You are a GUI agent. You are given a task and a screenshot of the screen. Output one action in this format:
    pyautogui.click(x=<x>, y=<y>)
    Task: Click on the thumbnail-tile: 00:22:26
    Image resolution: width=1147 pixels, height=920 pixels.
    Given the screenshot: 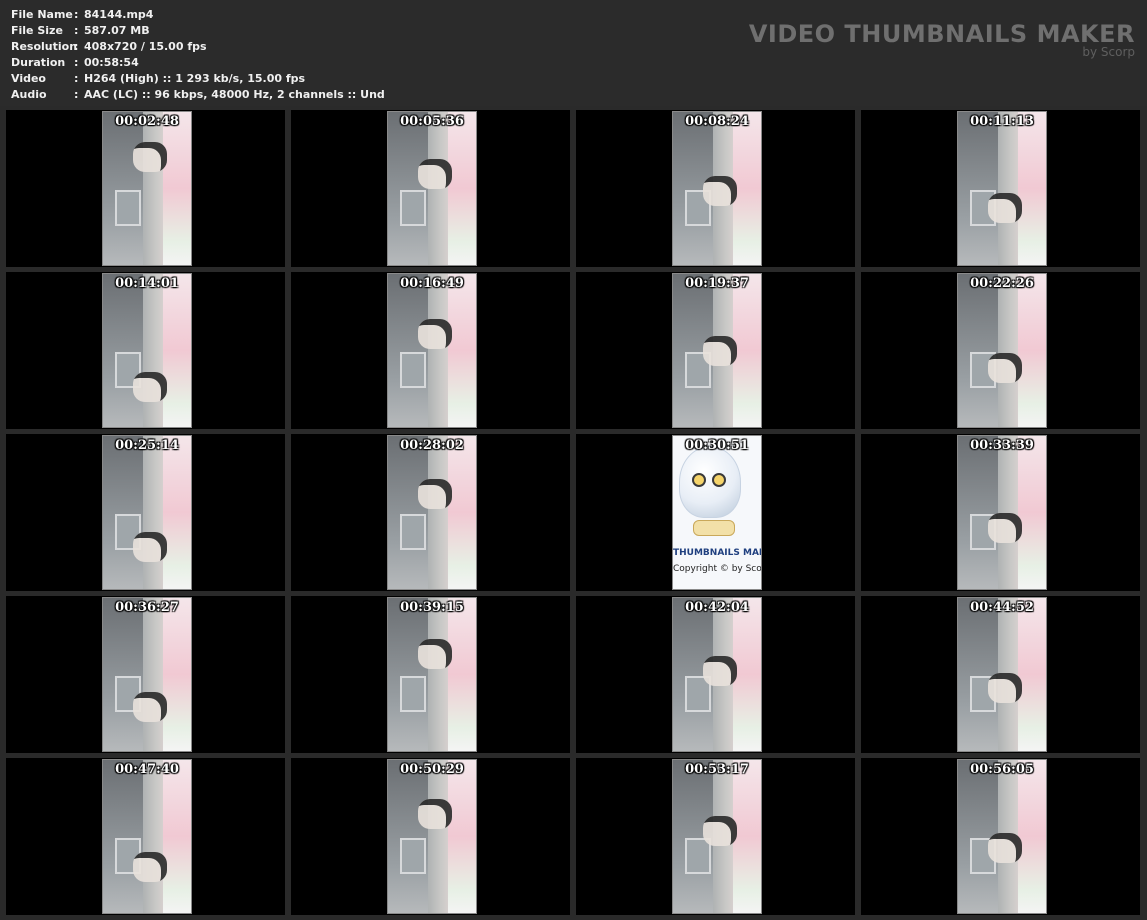 What is the action you would take?
    pyautogui.click(x=1000, y=350)
    